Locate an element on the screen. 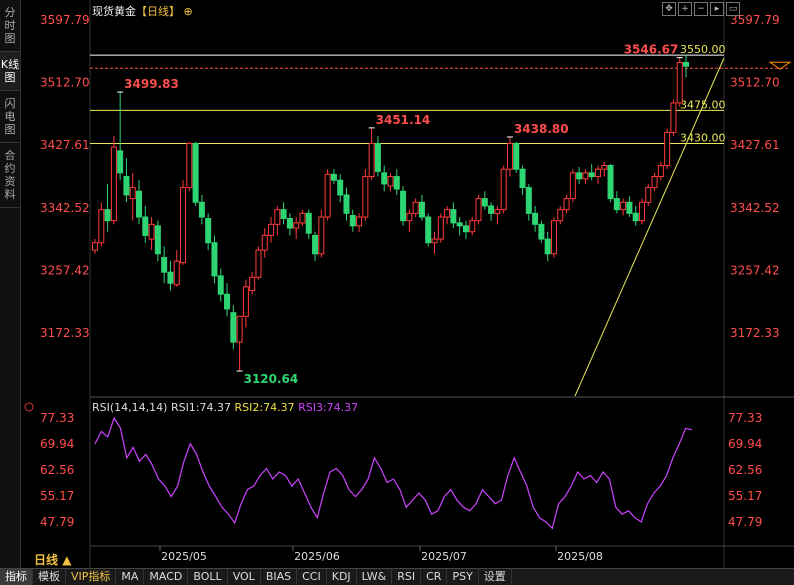  rsi-axis-label-right: 55.17 is located at coordinates (745, 496).